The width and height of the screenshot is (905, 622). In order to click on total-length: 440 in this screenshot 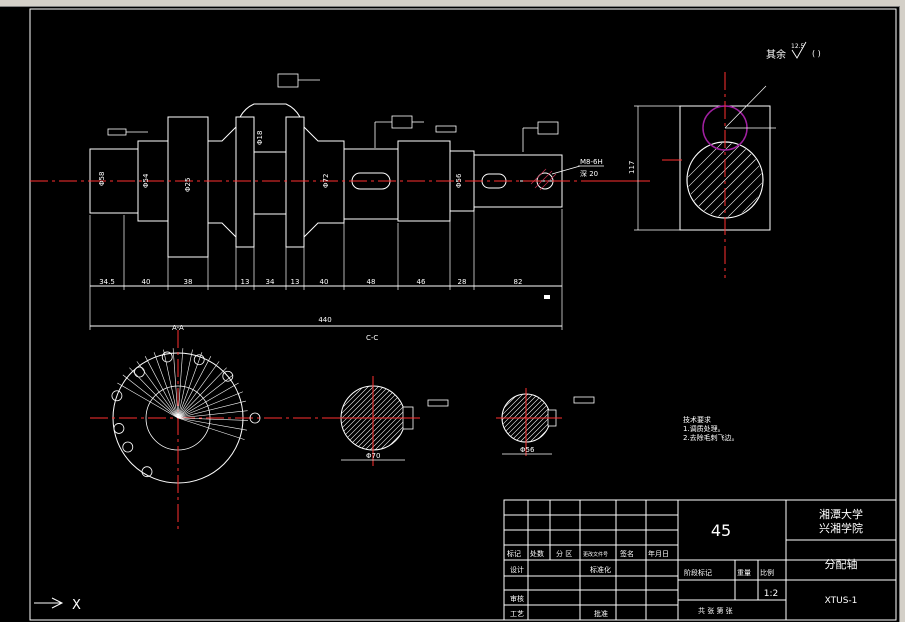, I will do `click(324, 320)`.